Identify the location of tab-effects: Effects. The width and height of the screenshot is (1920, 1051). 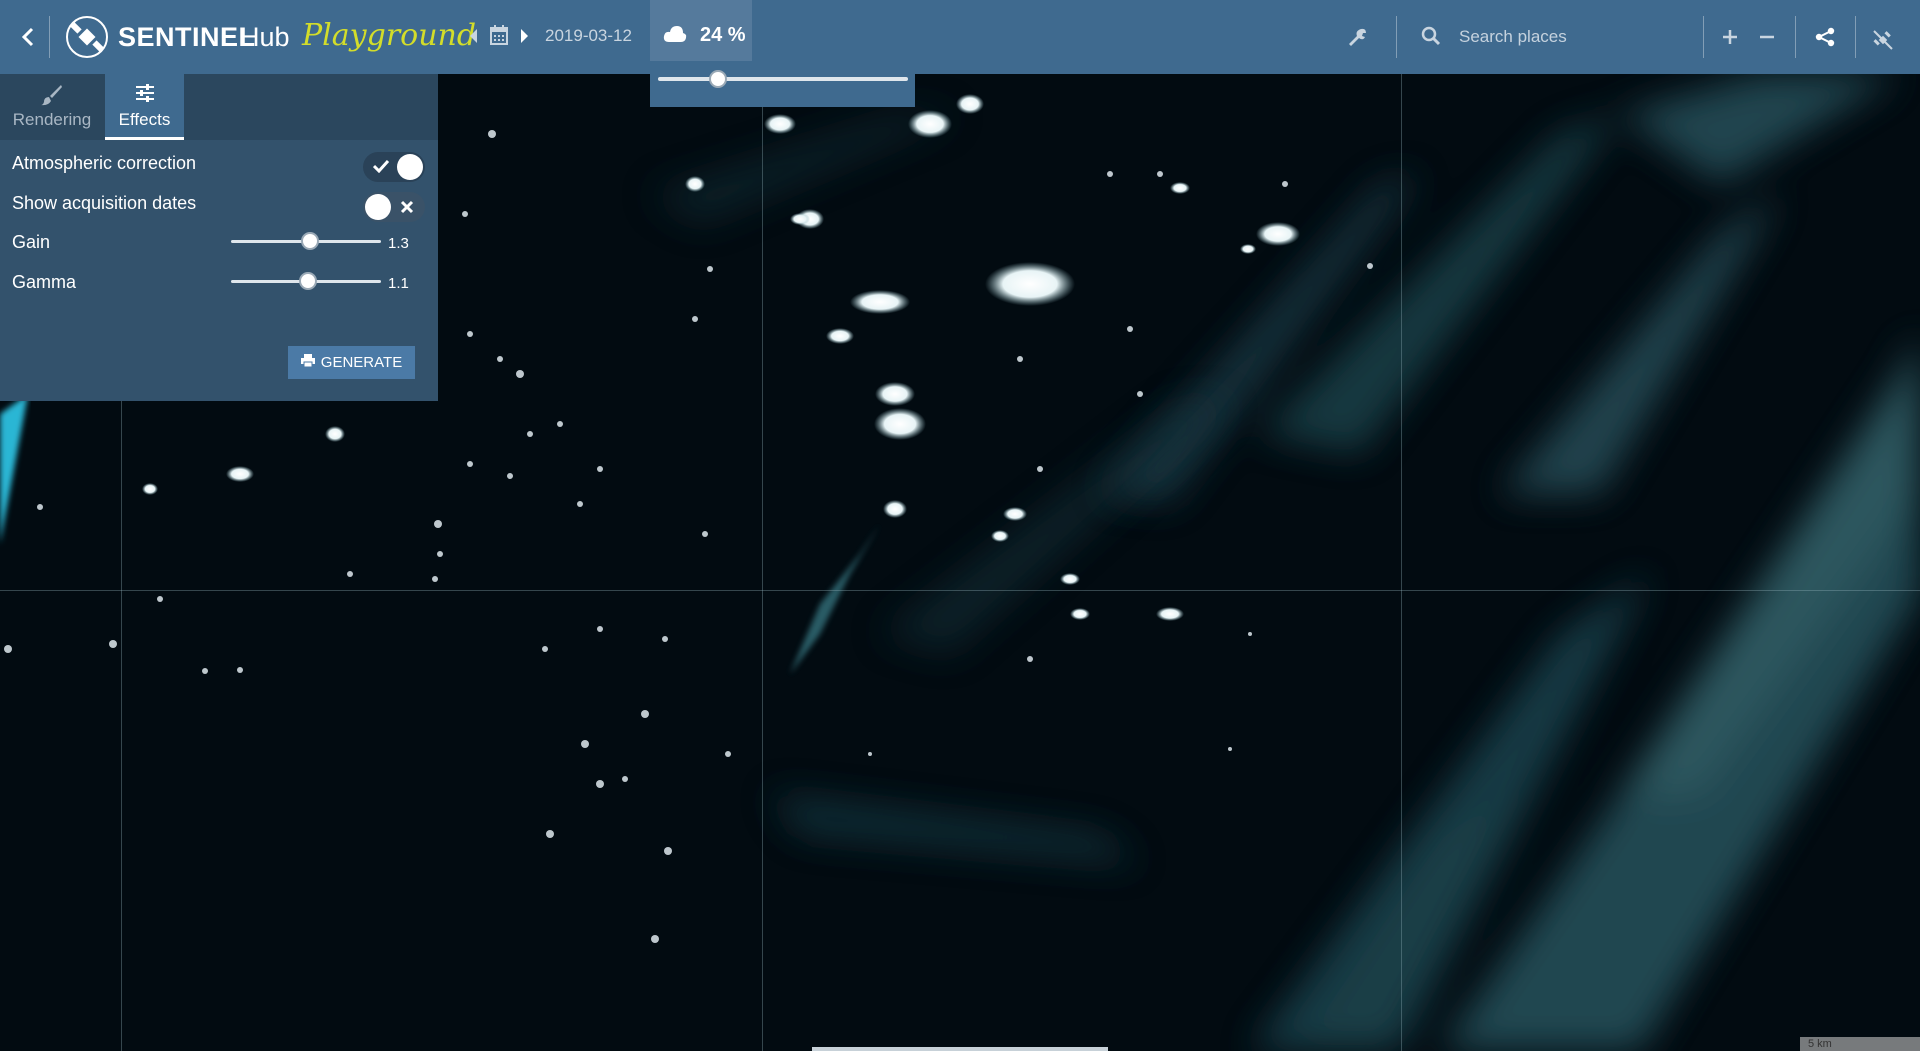
(144, 107).